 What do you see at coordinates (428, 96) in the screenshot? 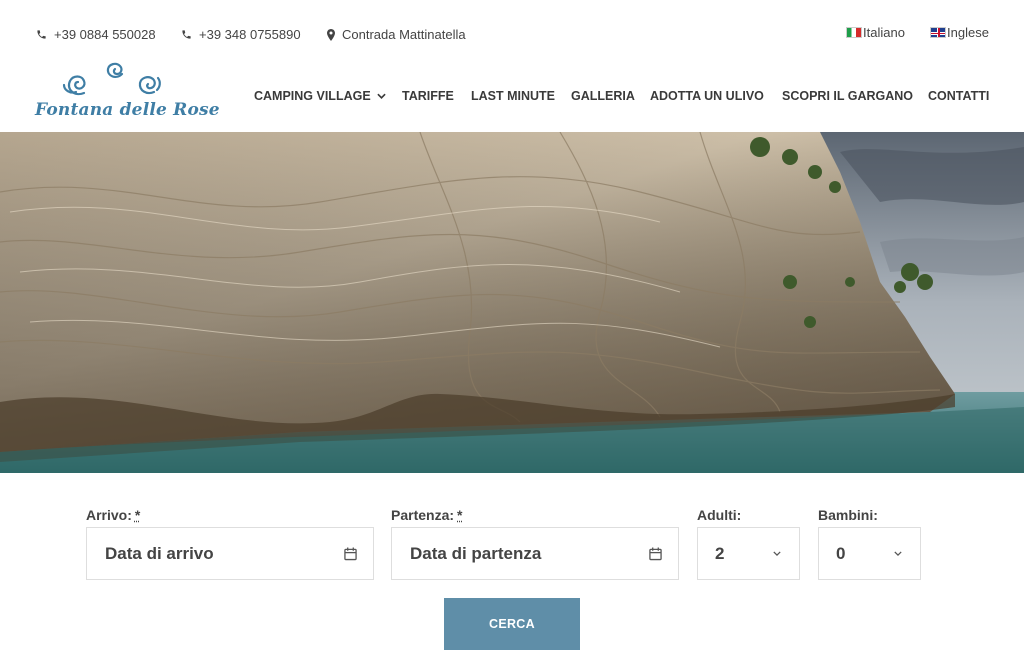
I see `nav-tariffe: TARIFFE` at bounding box center [428, 96].